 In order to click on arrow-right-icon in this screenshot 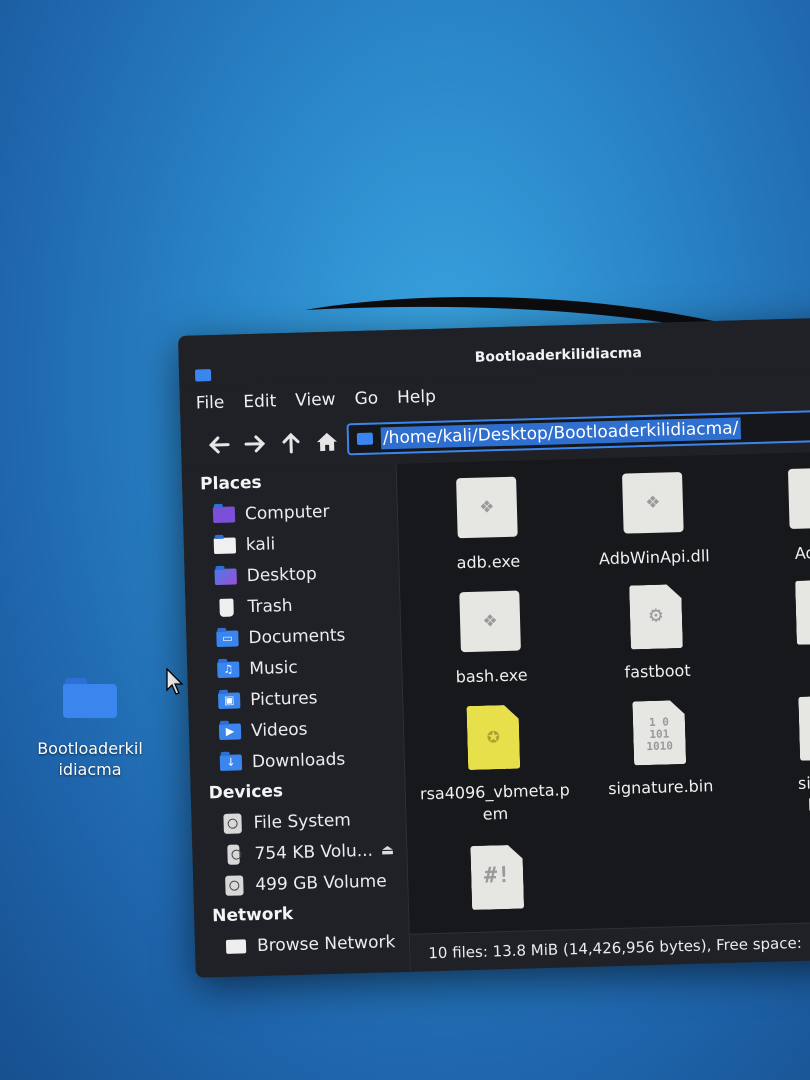, I will do `click(255, 444)`.